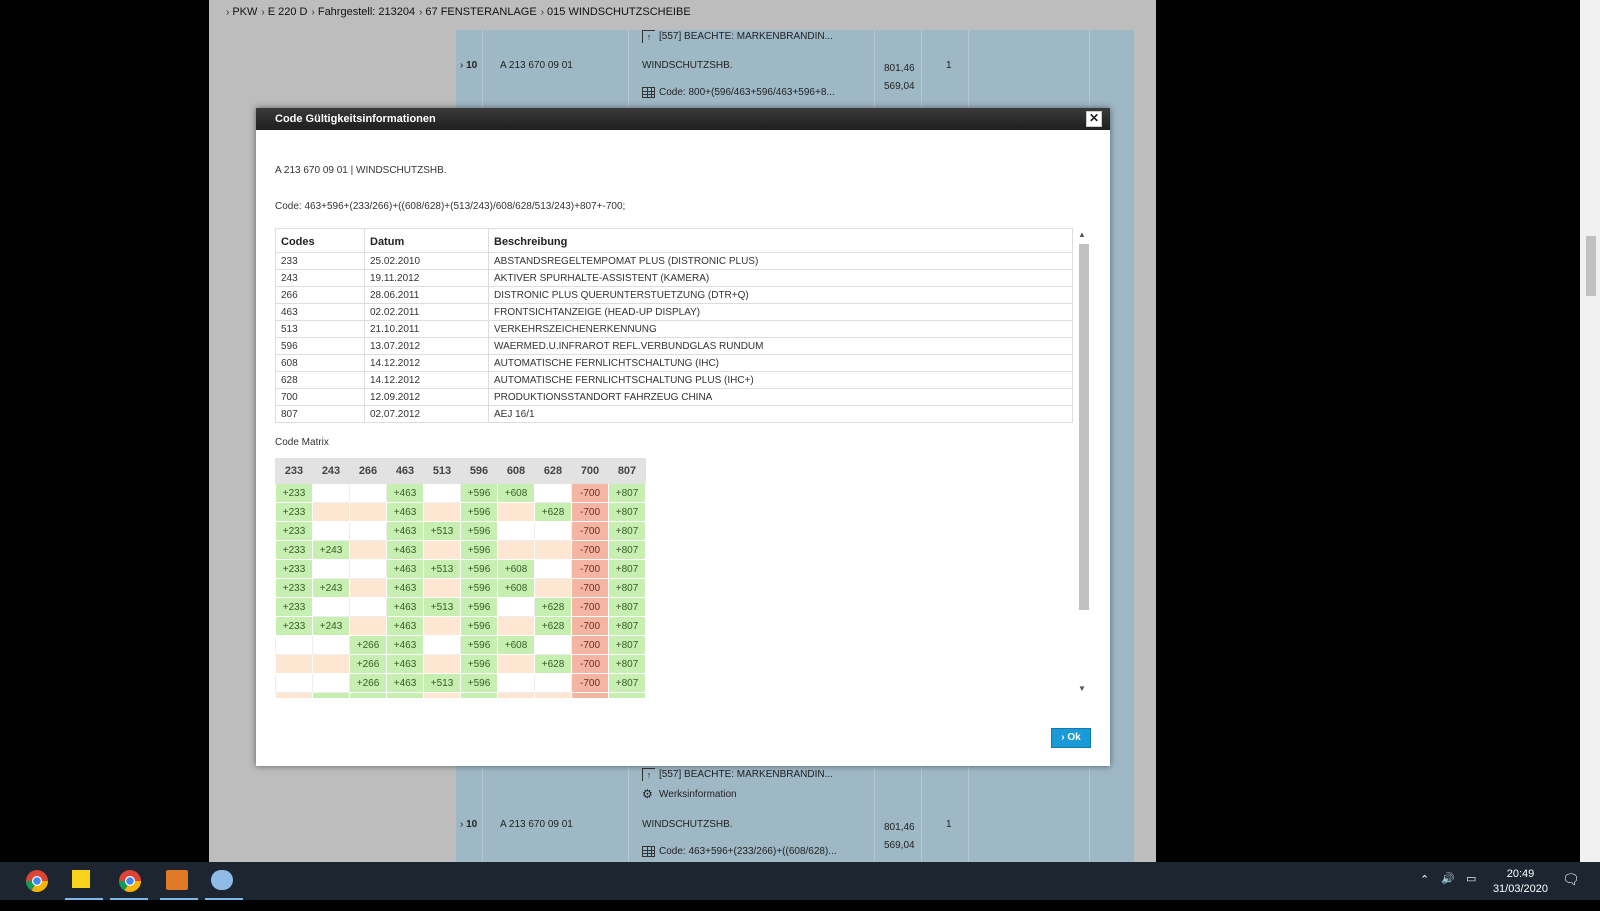  I want to click on matrix-column-header: 266, so click(368, 471).